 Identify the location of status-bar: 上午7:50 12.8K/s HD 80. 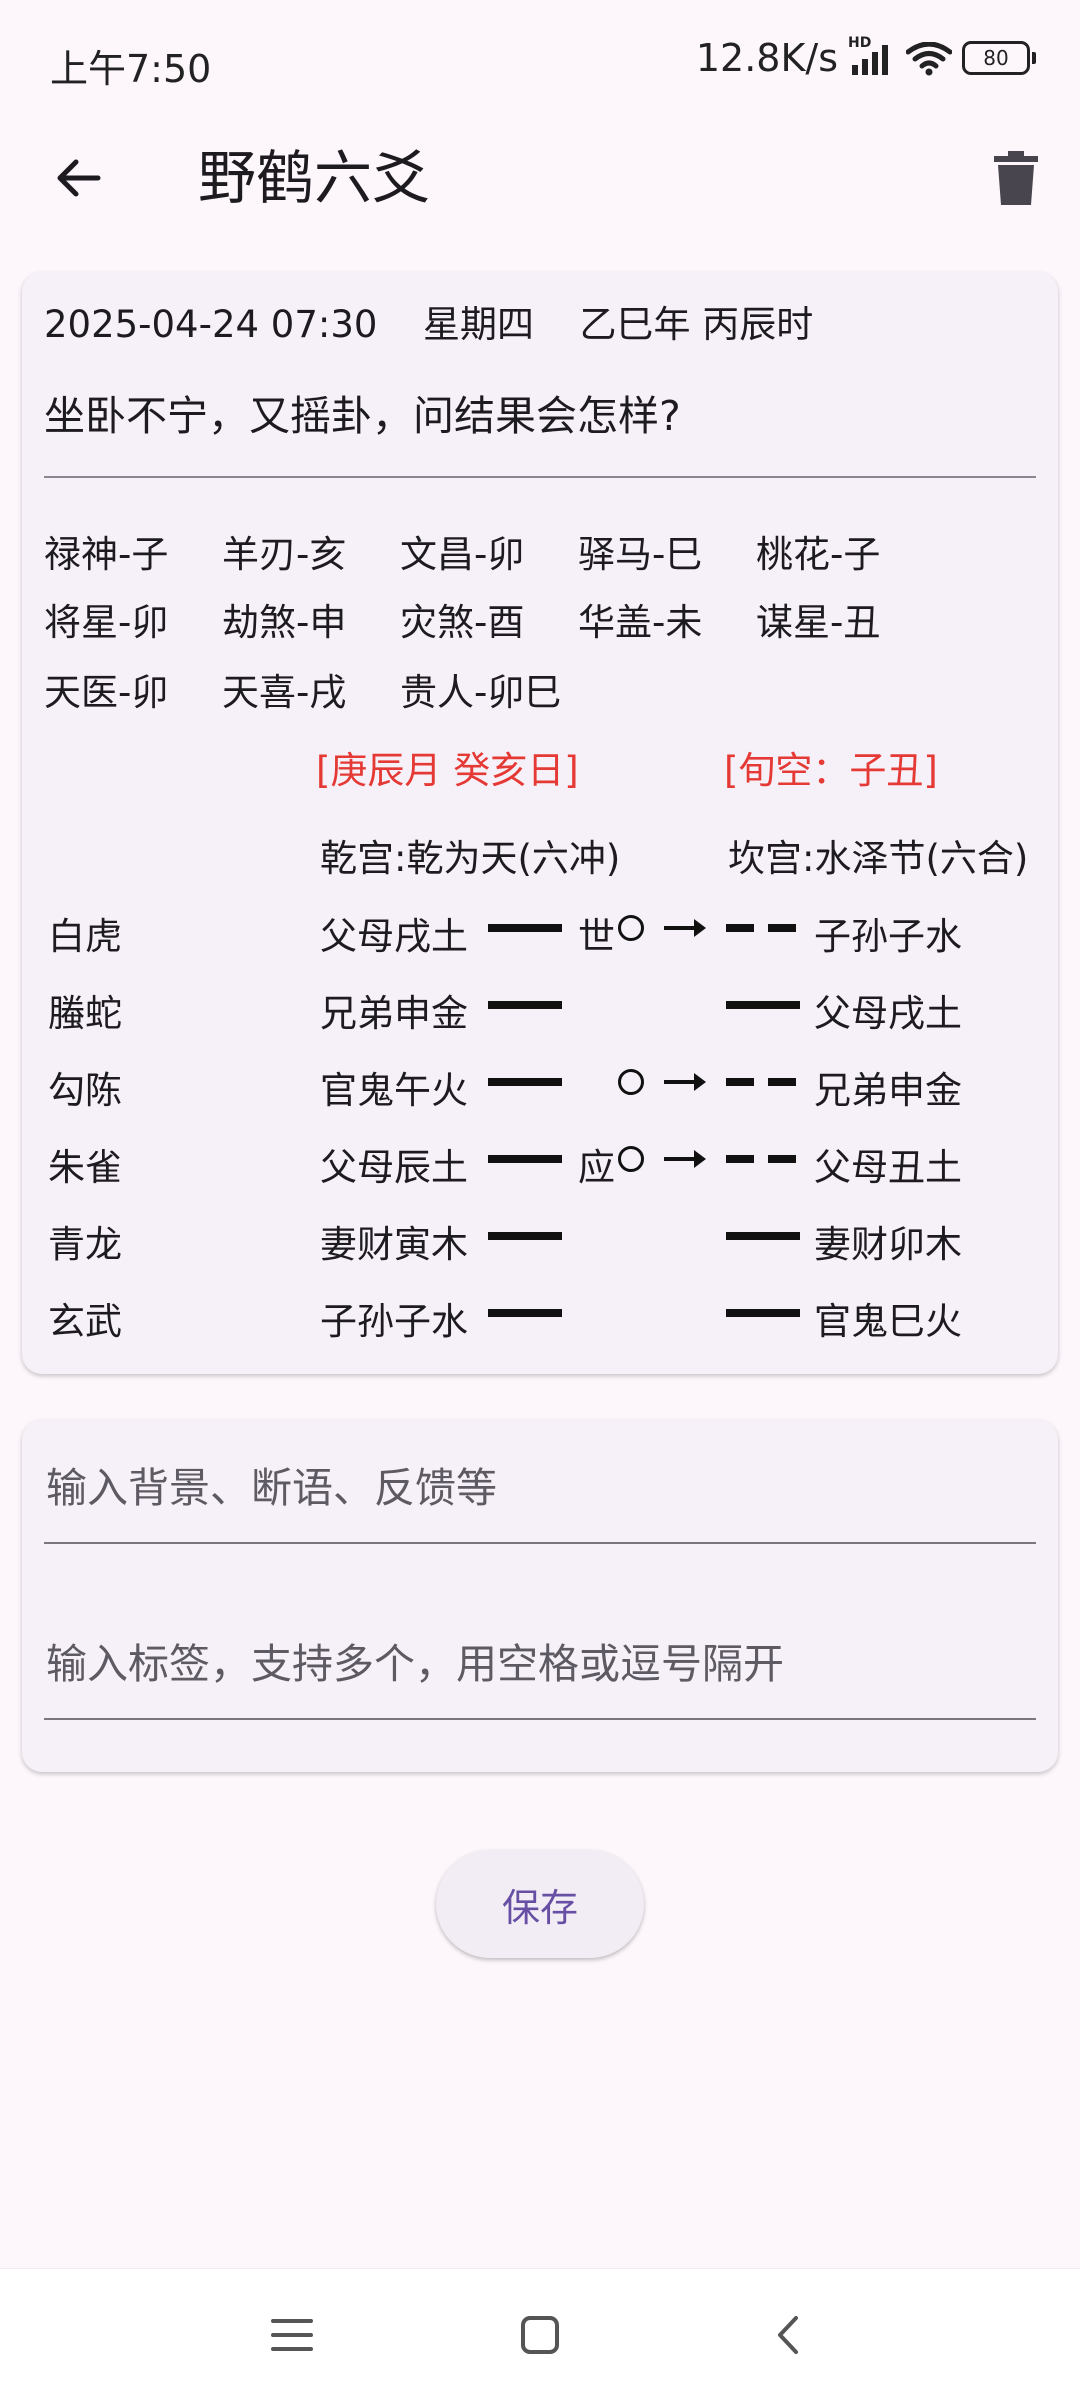
(540, 64).